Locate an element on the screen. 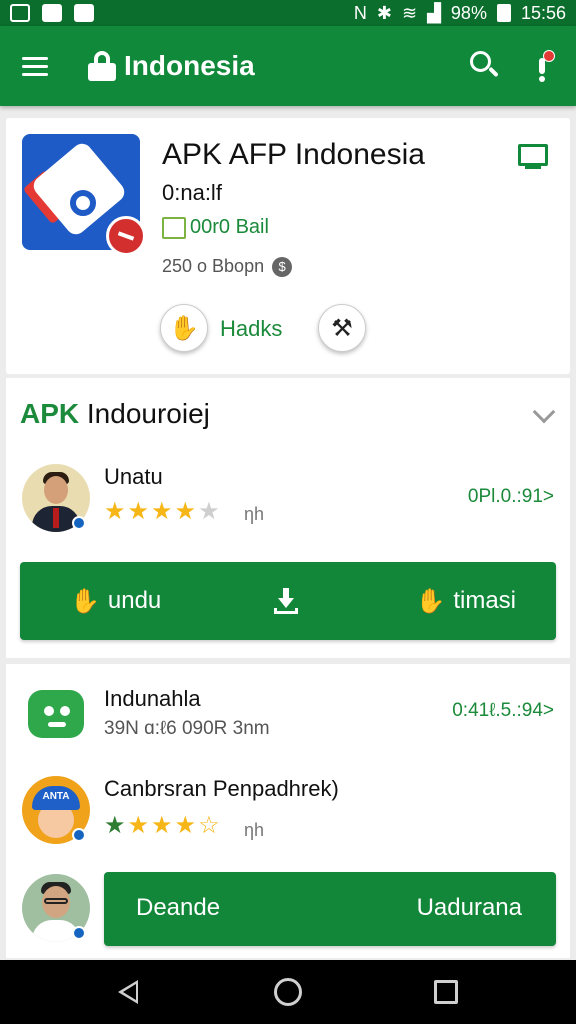  estimate-action-label: timasi is located at coordinates (484, 600).